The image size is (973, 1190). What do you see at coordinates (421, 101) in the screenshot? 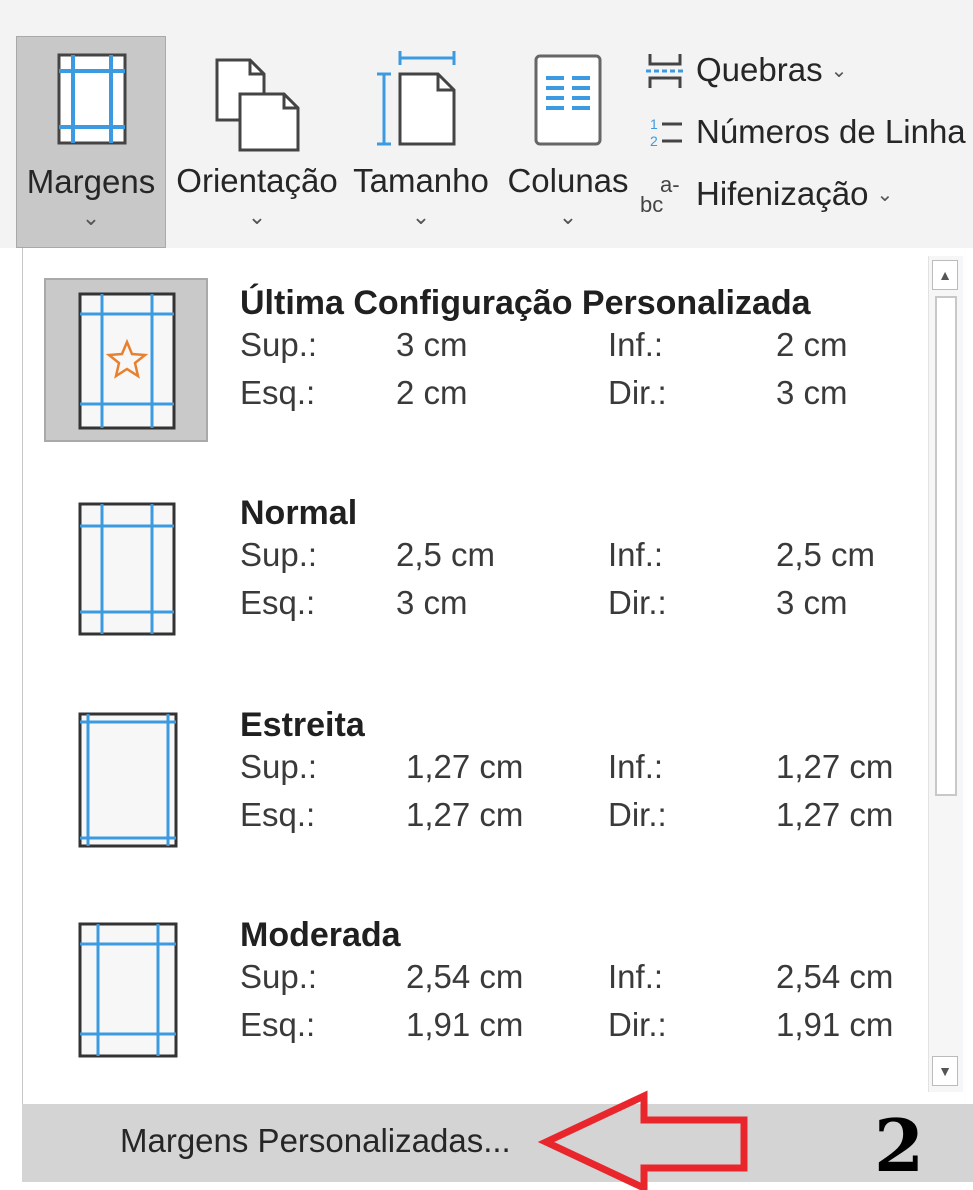
I see `size-icon` at bounding box center [421, 101].